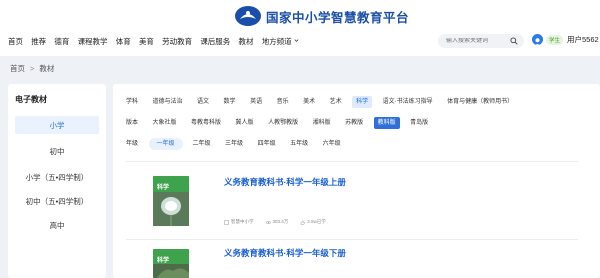  I want to click on version-qingdao: 青岛版, so click(419, 123).